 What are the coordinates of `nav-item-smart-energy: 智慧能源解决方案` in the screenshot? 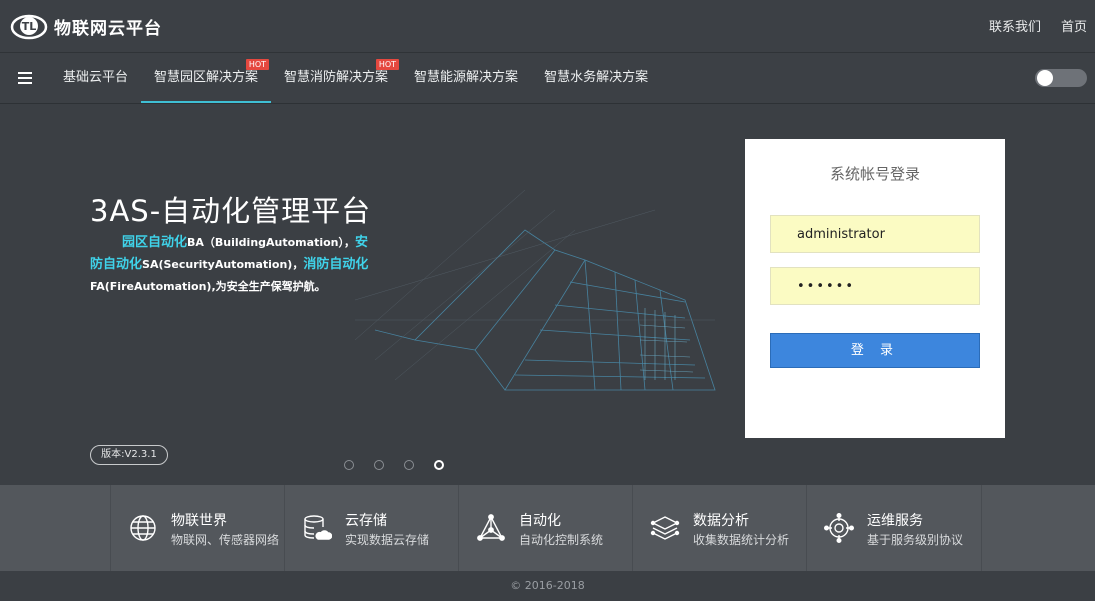 It's located at (466, 78).